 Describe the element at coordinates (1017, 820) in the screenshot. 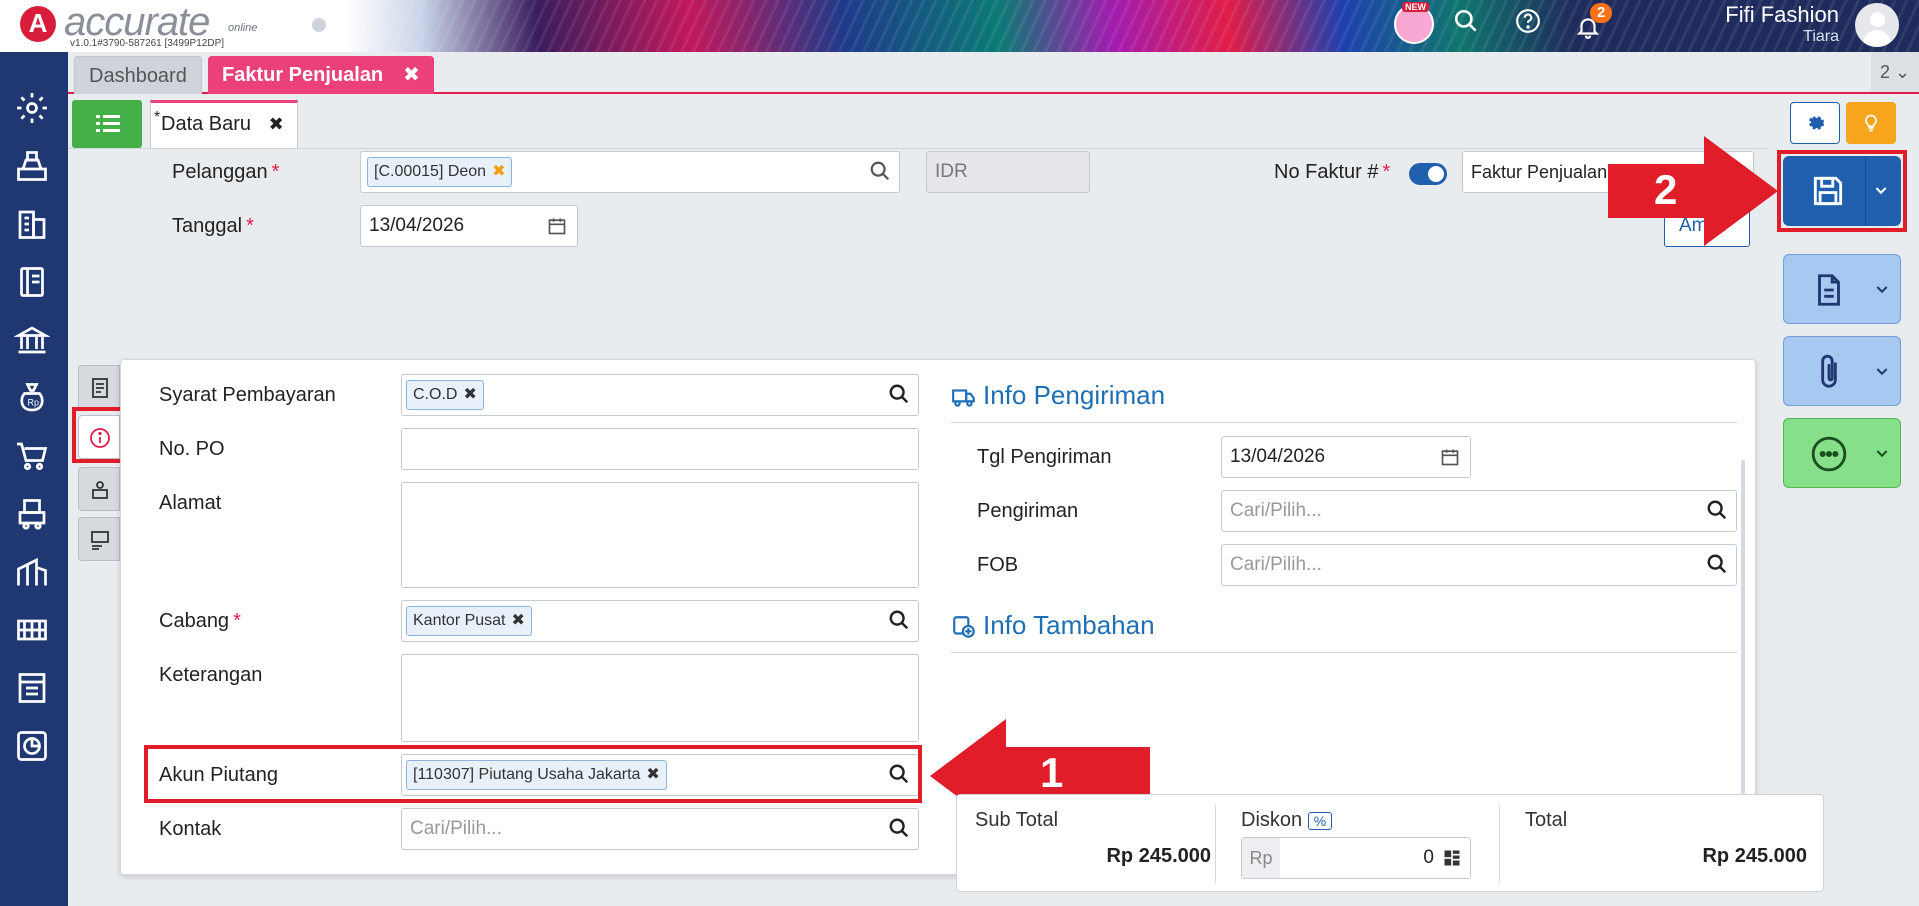

I see `subtotal-label: Sub Total` at that location.